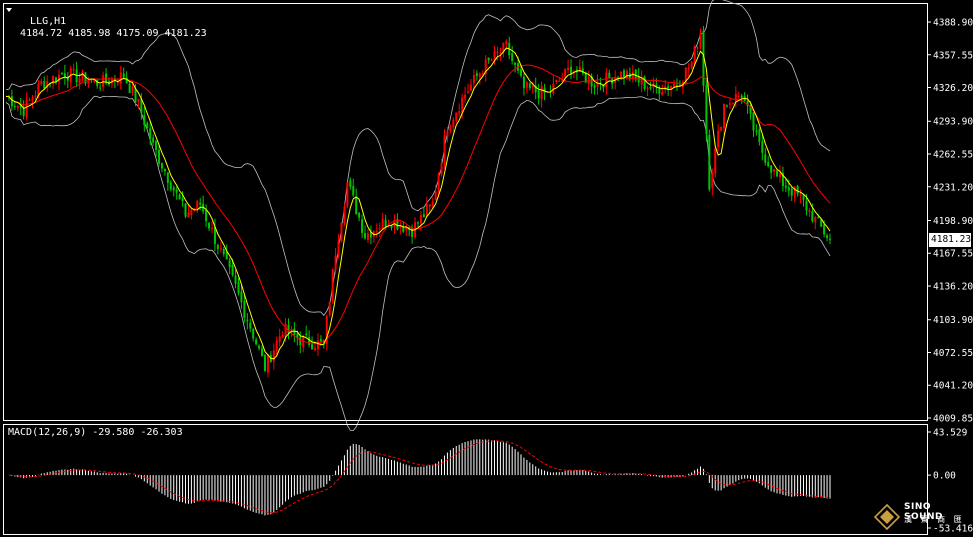  Describe the element at coordinates (953, 254) in the screenshot. I see `price-tick-label: 4167.55` at that location.